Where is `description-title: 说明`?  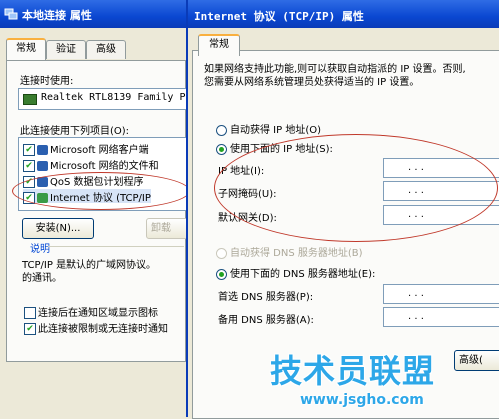
description-title: 说明 is located at coordinates (40, 249).